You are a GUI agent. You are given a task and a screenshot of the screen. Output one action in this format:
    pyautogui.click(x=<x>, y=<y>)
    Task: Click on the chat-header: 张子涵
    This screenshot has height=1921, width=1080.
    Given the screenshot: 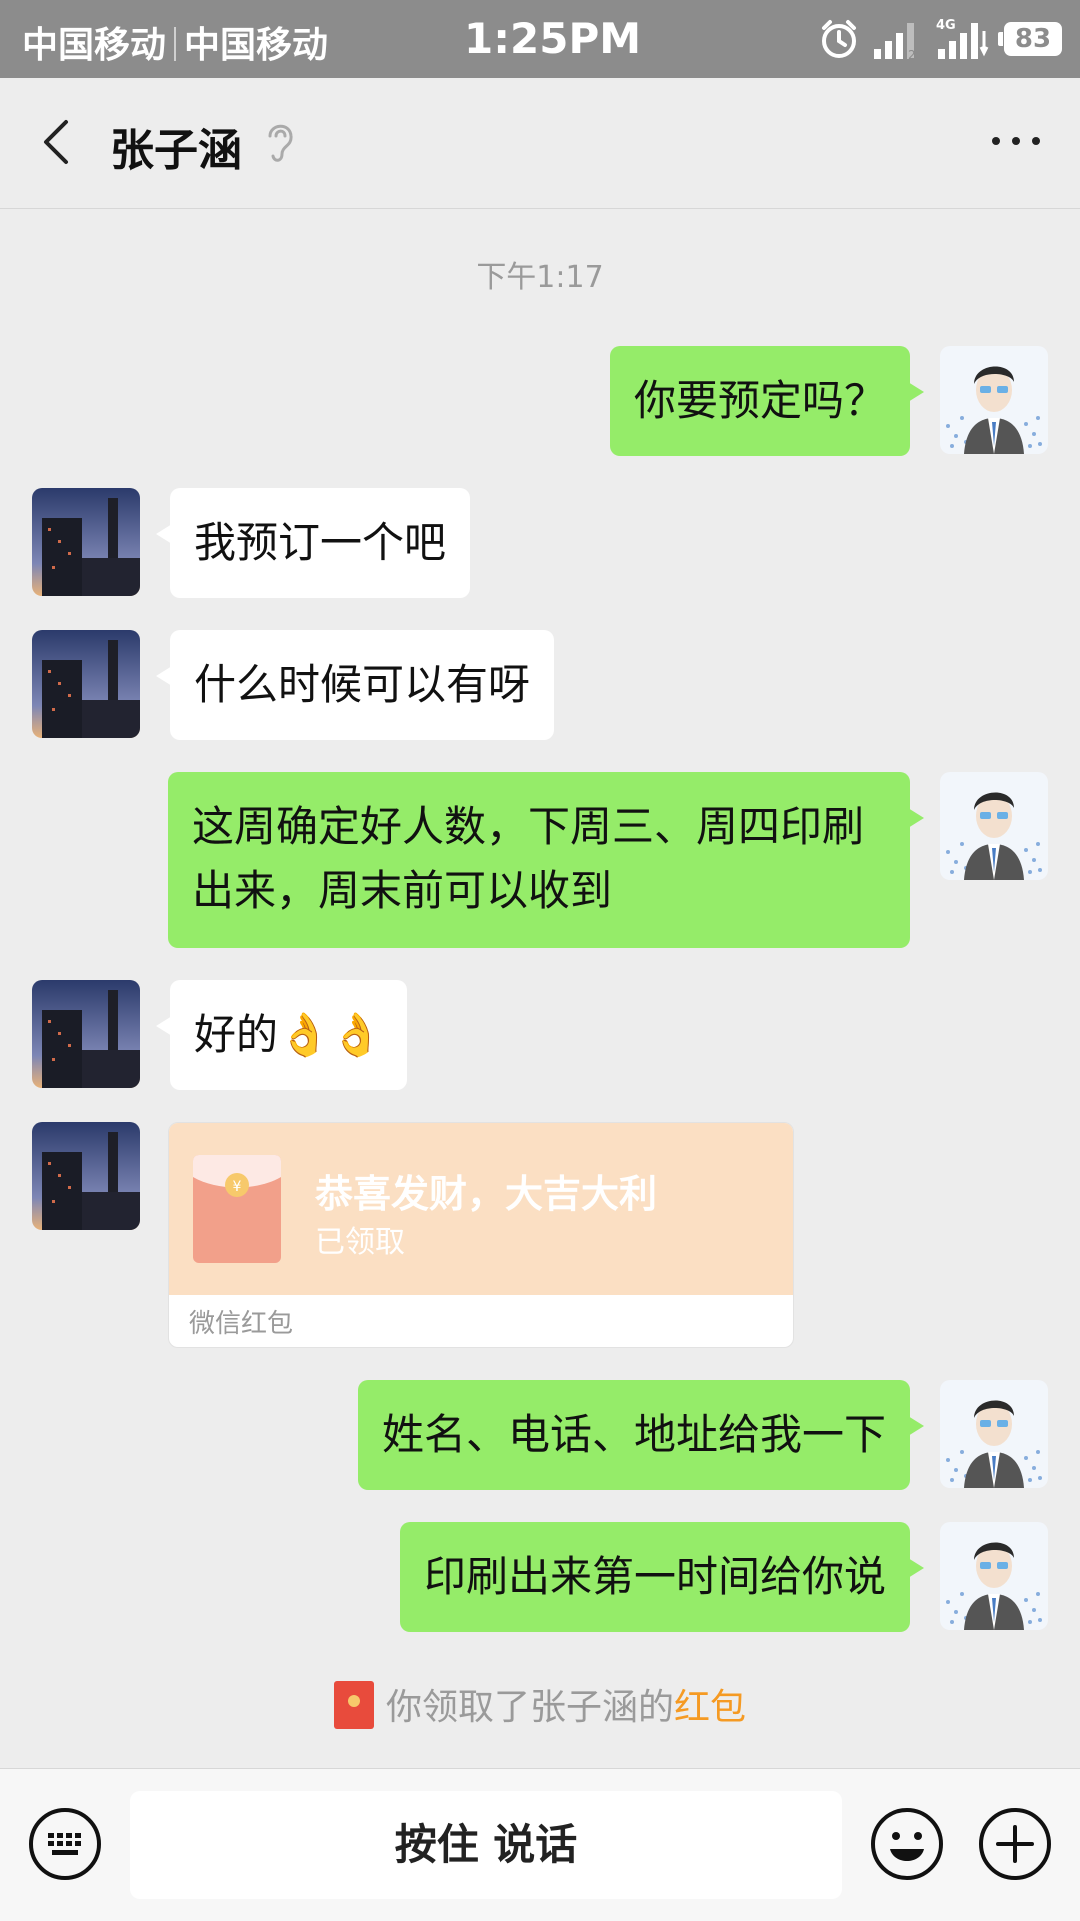 What is the action you would take?
    pyautogui.click(x=540, y=143)
    